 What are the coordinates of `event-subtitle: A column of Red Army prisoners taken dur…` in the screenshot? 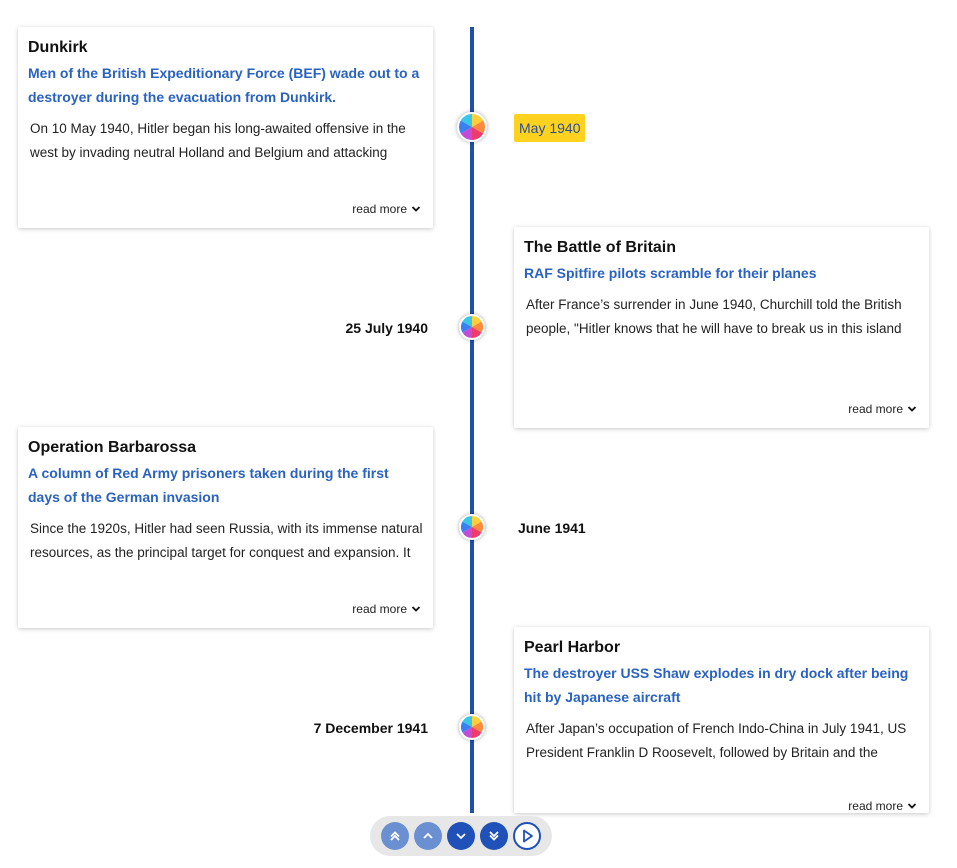 It's located at (208, 485).